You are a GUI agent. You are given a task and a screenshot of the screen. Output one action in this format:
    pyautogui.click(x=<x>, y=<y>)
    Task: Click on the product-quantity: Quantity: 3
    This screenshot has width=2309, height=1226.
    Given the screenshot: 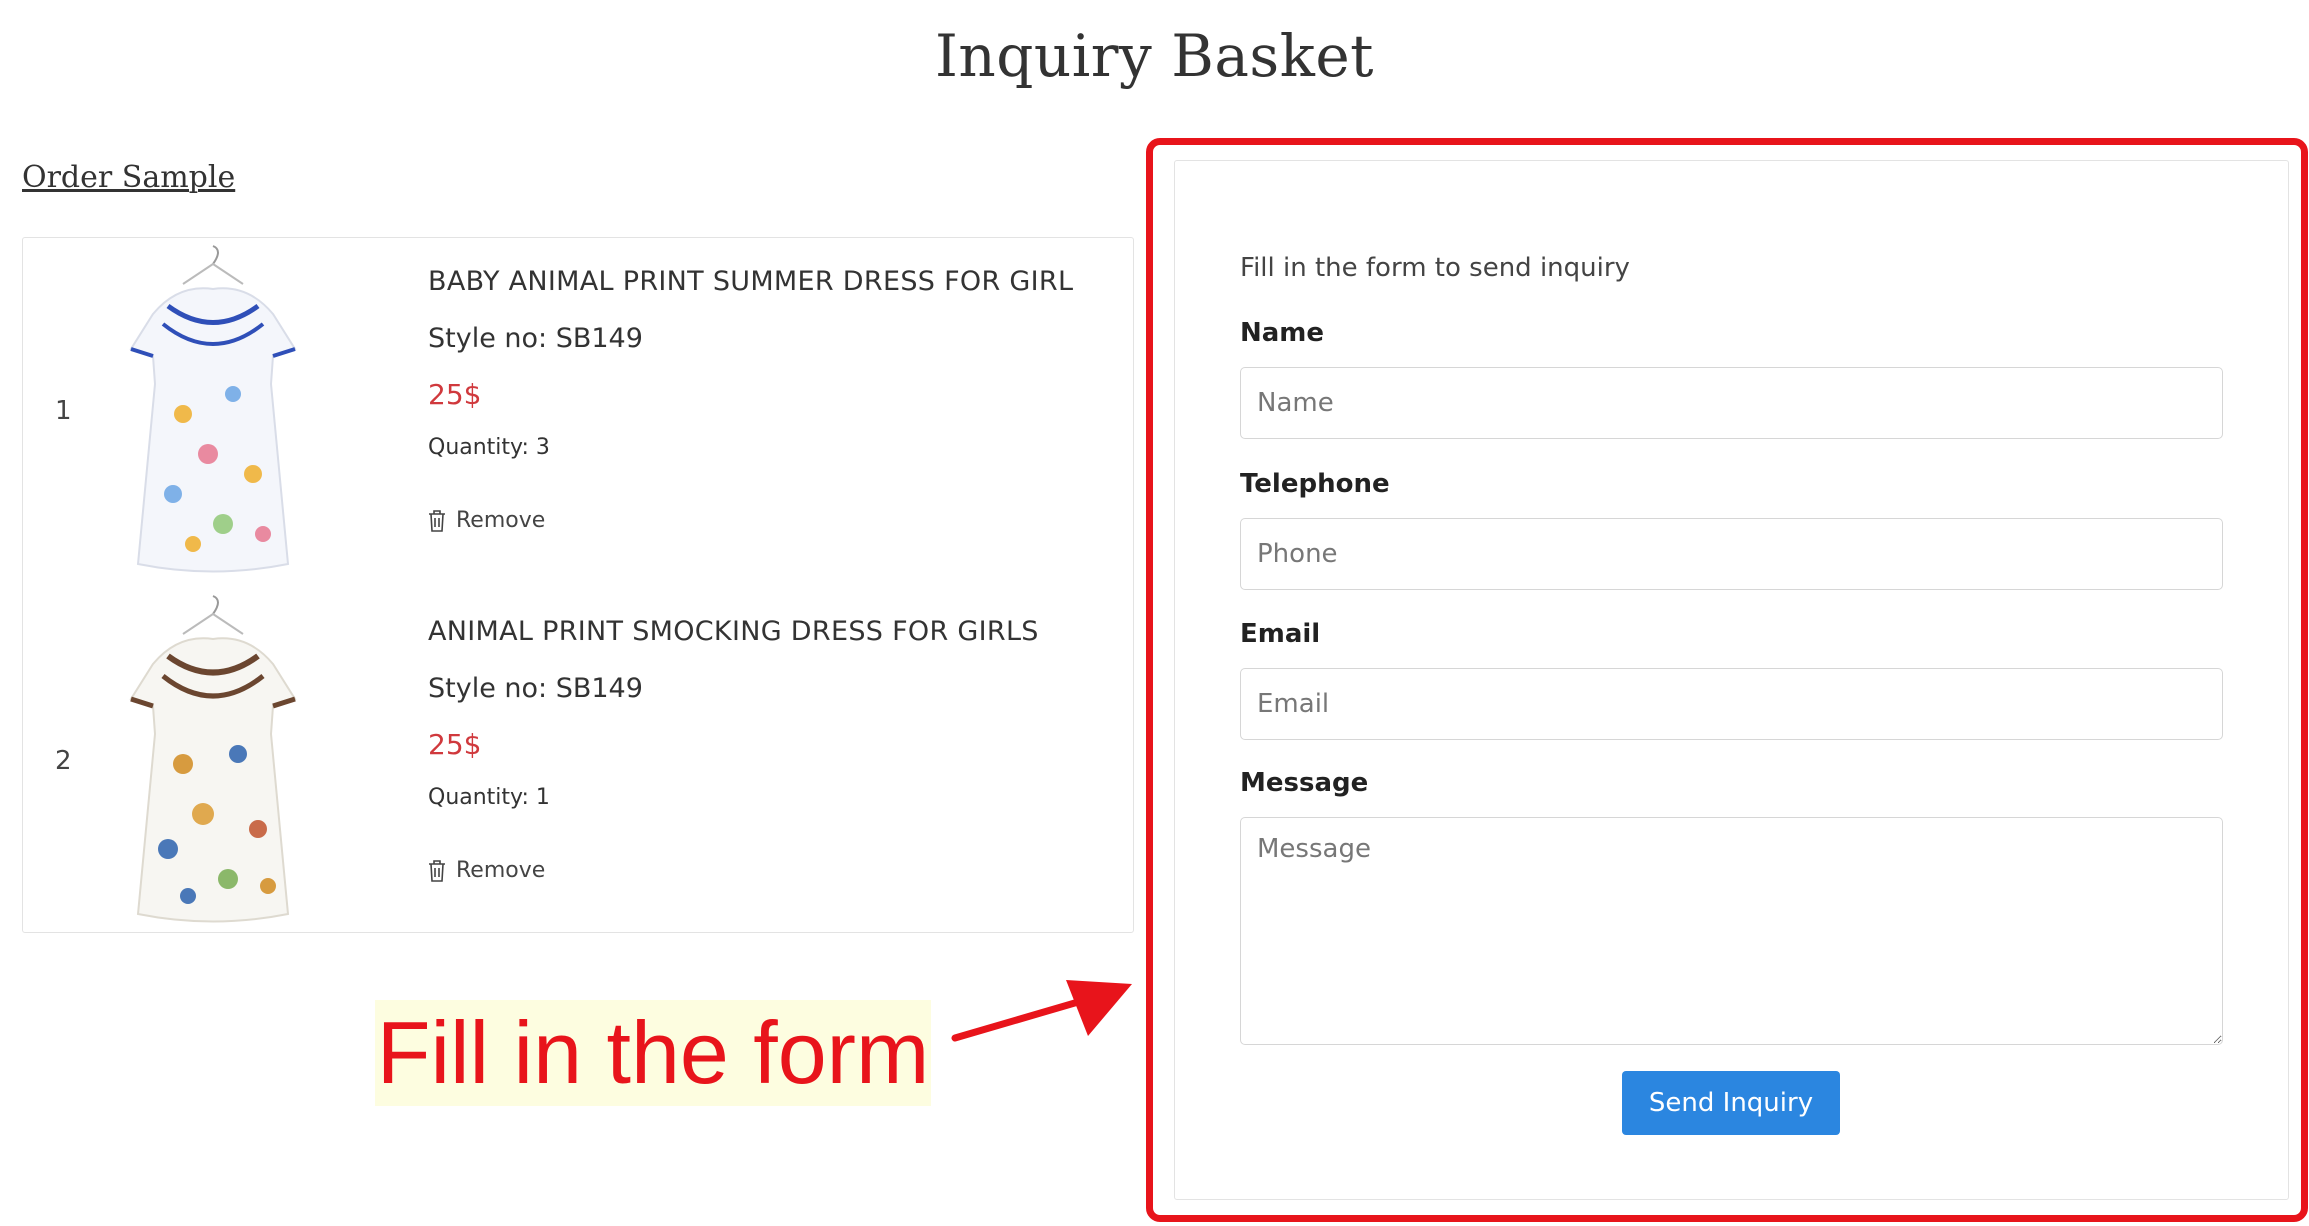 What is the action you would take?
    pyautogui.click(x=489, y=447)
    